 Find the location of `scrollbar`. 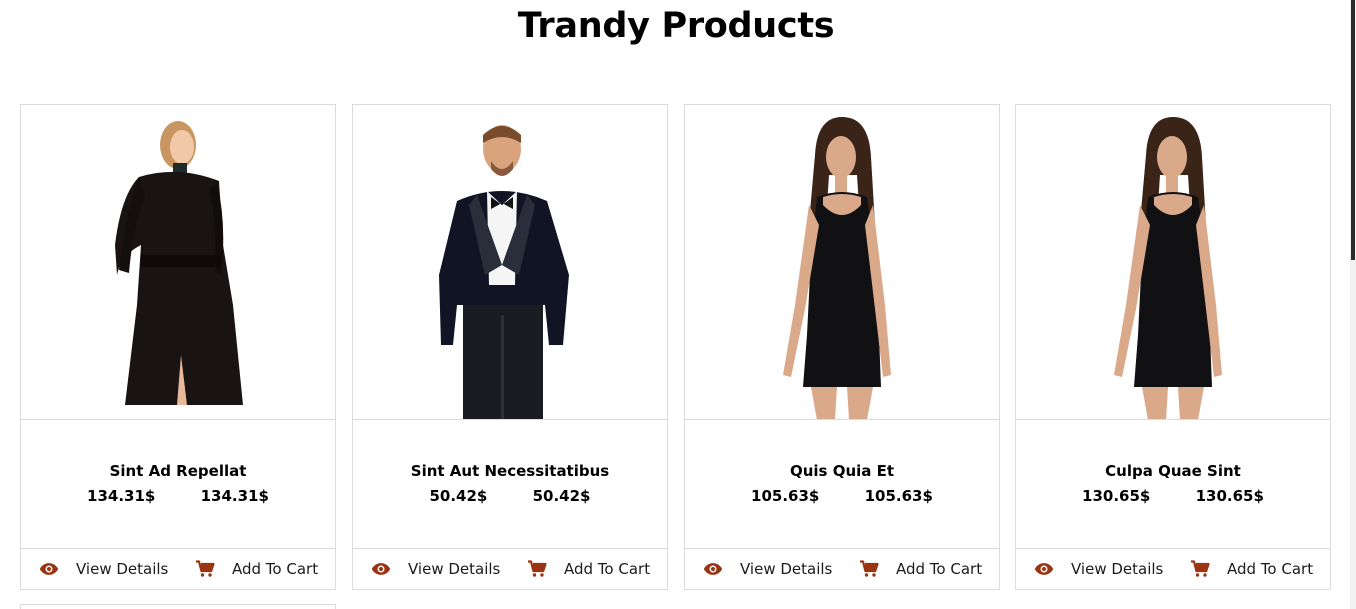

scrollbar is located at coordinates (1353, 304).